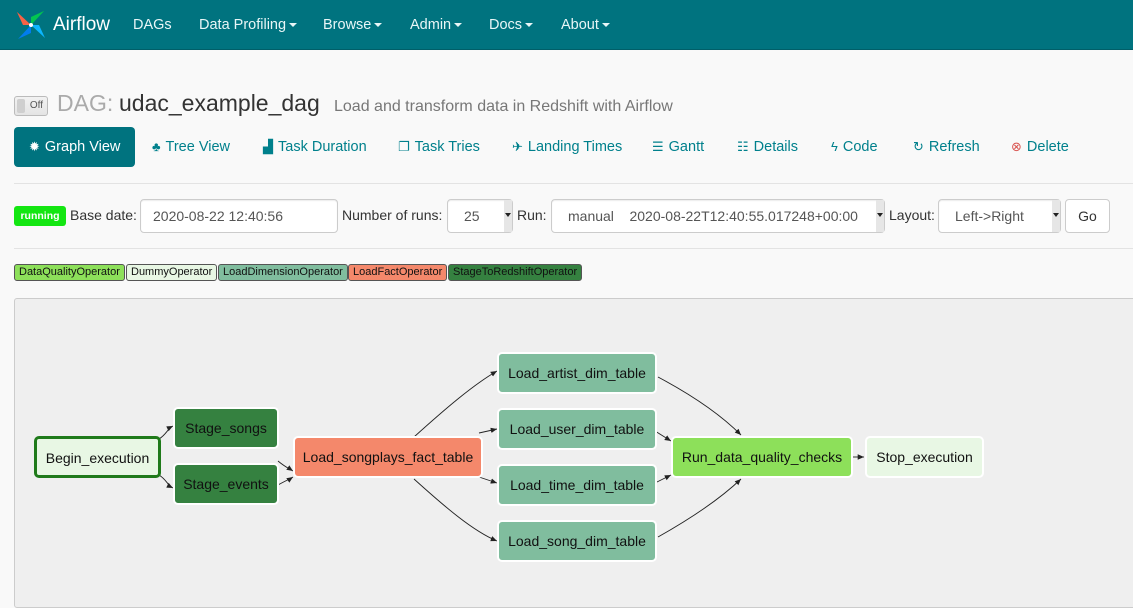 This screenshot has height=608, width=1133. Describe the element at coordinates (577, 429) in the screenshot. I see `task-node-load-user-dim-table: Load_user_dim_table` at that location.